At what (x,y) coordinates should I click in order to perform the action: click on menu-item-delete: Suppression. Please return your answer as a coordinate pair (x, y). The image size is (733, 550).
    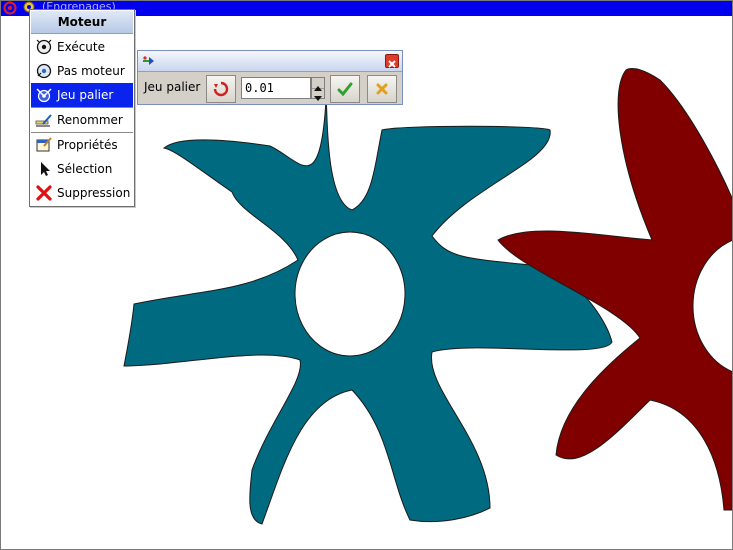
    Looking at the image, I should click on (82, 193).